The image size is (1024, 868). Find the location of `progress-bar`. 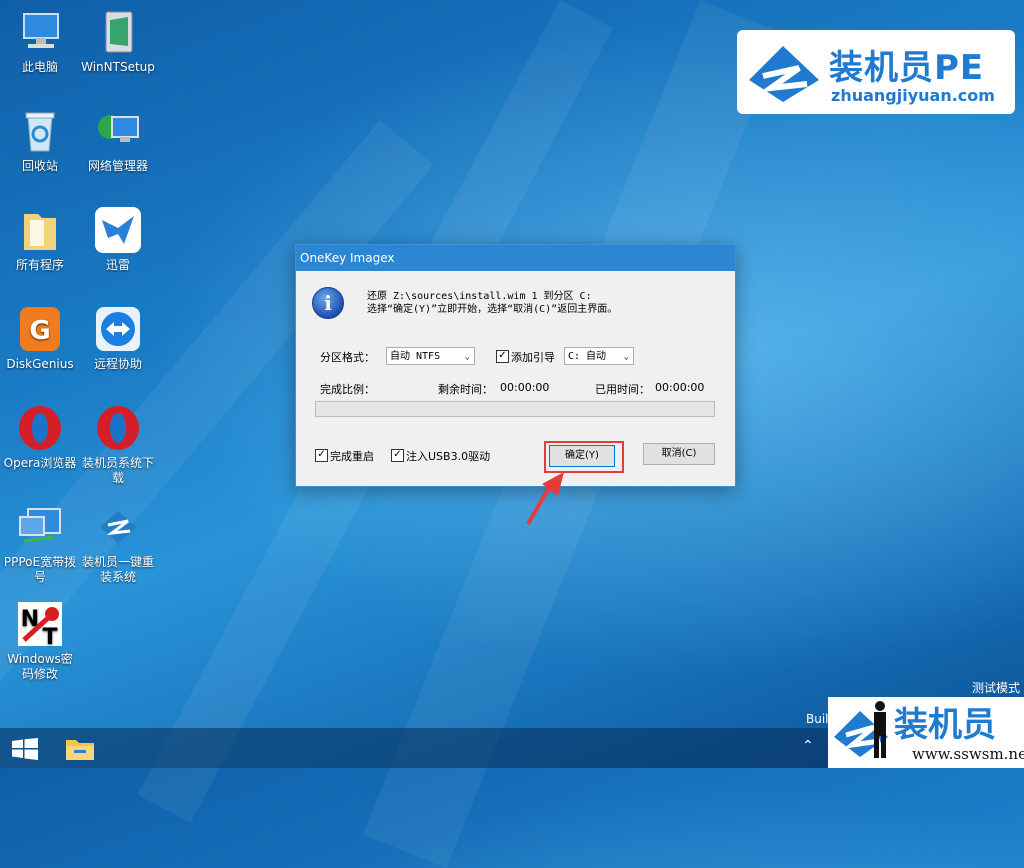

progress-bar is located at coordinates (515, 409).